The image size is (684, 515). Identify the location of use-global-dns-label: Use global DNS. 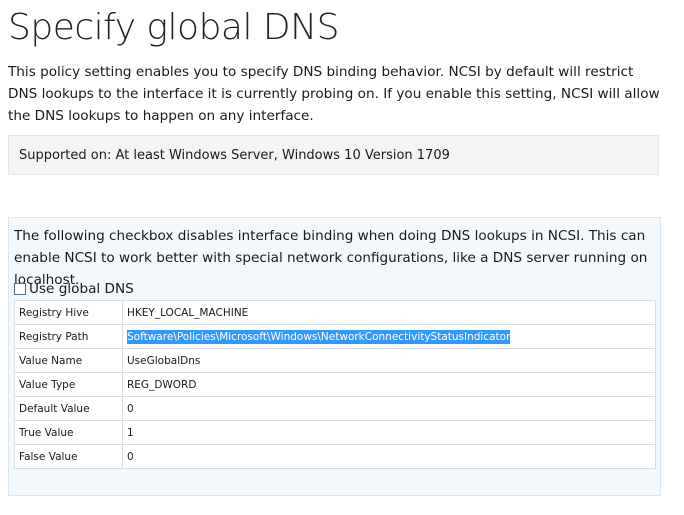
(81, 289).